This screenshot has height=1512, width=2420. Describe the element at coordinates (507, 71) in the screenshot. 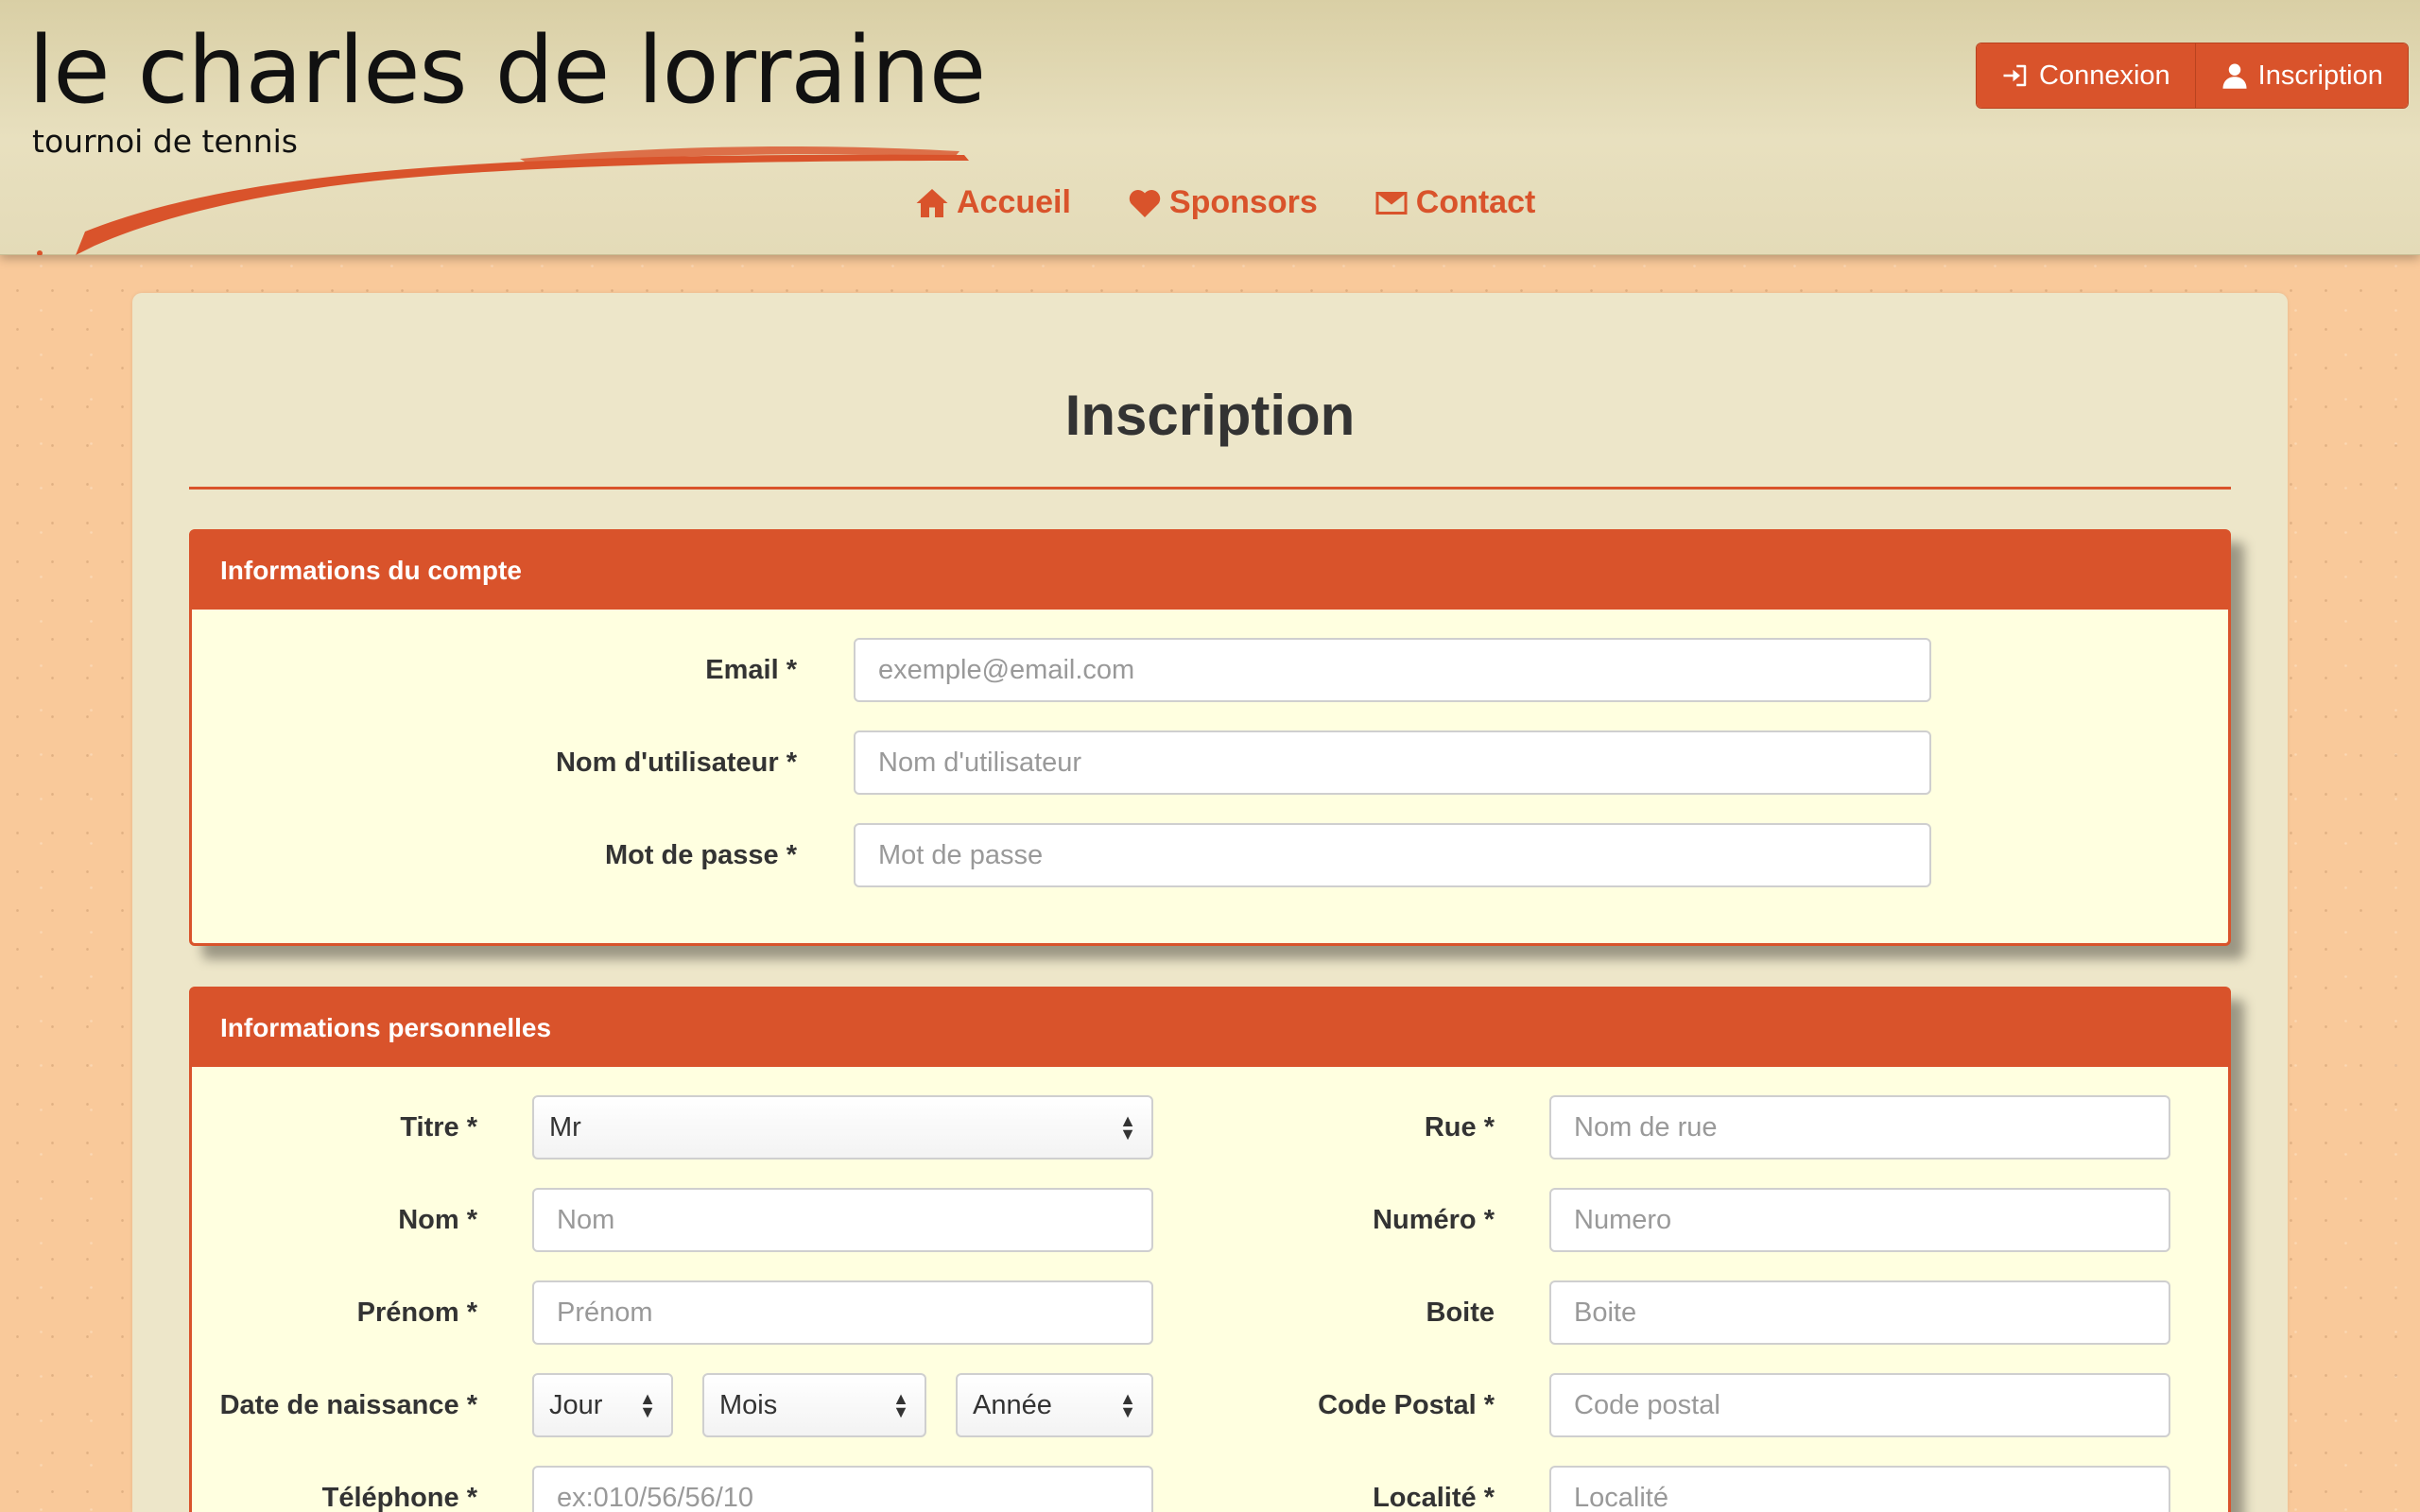

I see `brand-title: le charles de lorraine` at that location.